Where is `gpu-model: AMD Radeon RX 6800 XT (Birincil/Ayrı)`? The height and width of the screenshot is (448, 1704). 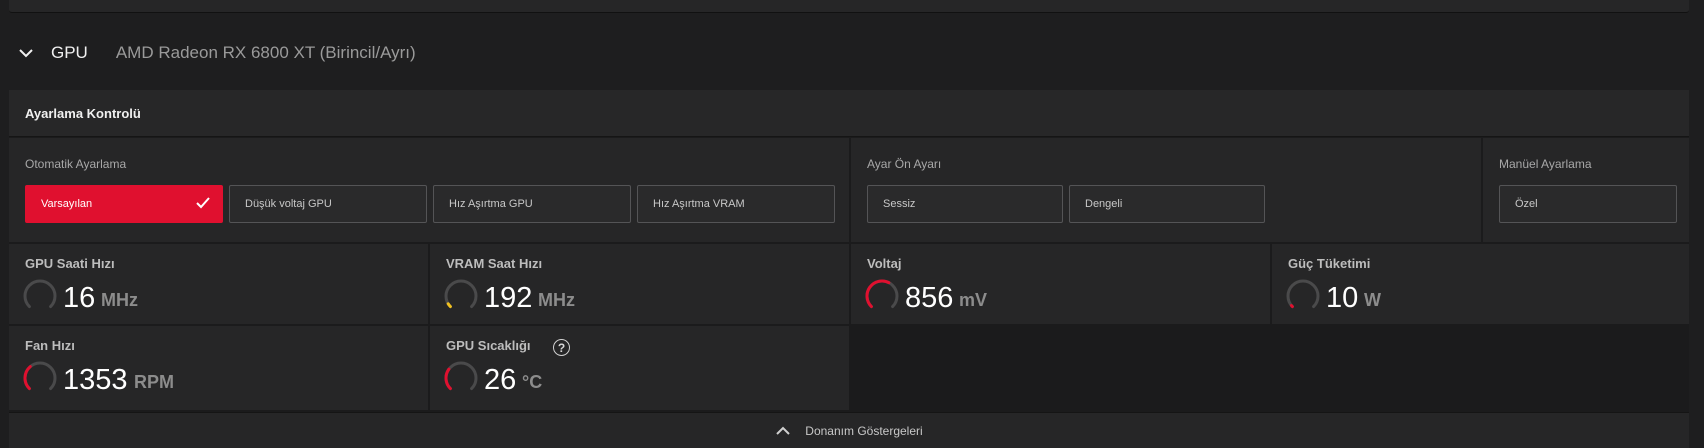 gpu-model: AMD Radeon RX 6800 XT (Birincil/Ayrı) is located at coordinates (265, 52).